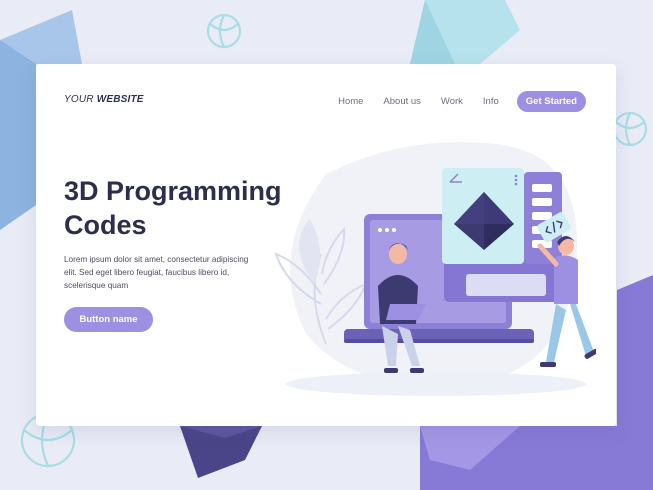 This screenshot has height=490, width=653. I want to click on bg-blue-crystal-left-shade, so click(18, 135).